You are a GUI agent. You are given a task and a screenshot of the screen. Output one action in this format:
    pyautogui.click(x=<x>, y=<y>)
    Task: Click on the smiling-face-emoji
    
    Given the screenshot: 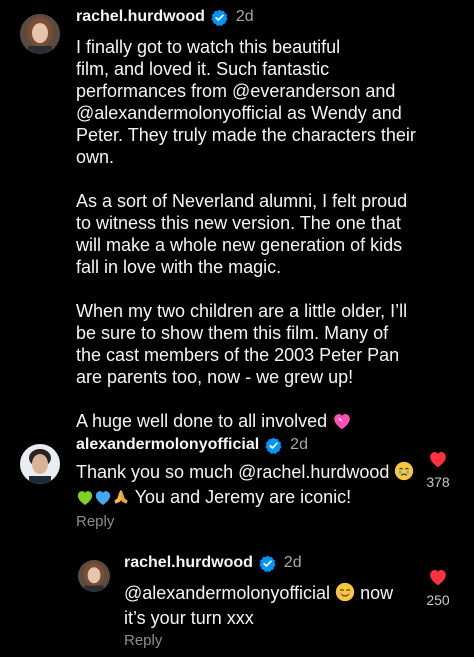 What is the action you would take?
    pyautogui.click(x=345, y=594)
    